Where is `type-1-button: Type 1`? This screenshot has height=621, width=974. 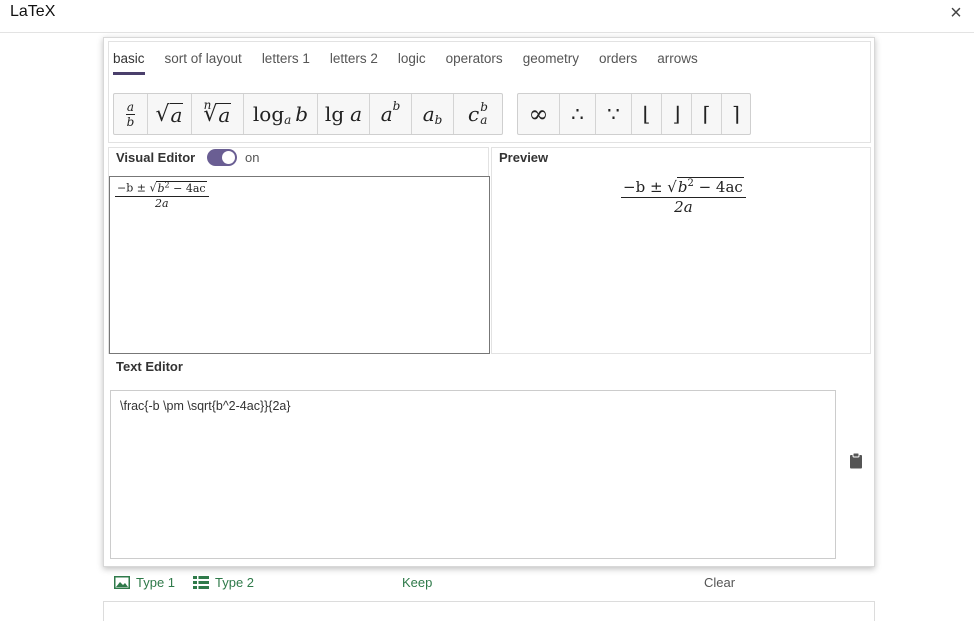 type-1-button: Type 1 is located at coordinates (144, 582).